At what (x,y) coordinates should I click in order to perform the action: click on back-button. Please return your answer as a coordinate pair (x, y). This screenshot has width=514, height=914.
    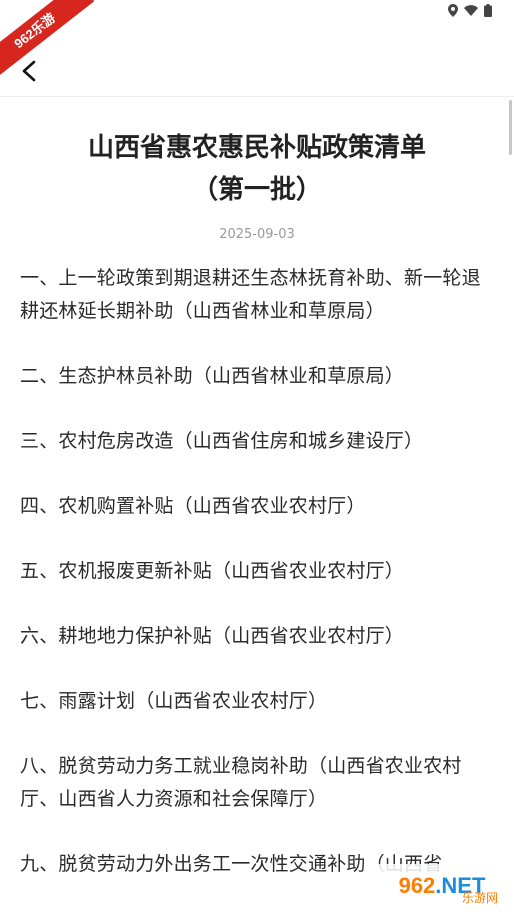
    Looking at the image, I should click on (30, 71).